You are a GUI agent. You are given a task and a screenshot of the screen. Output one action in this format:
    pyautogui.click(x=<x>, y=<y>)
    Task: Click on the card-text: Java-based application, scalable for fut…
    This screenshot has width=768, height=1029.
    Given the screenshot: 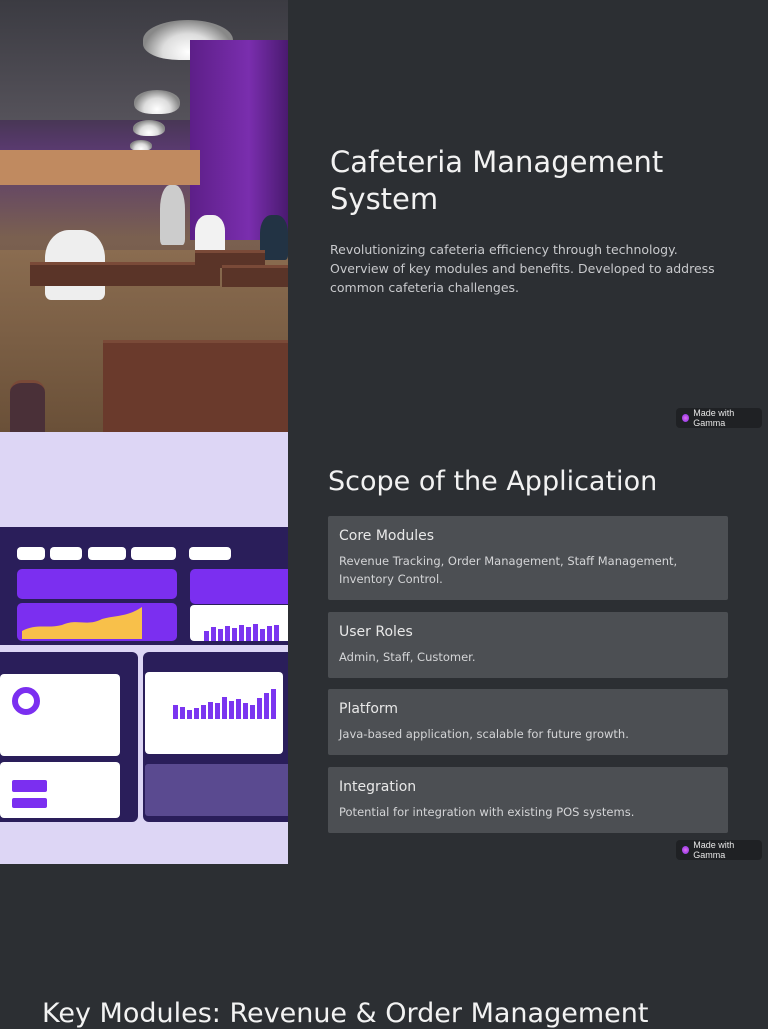 What is the action you would take?
    pyautogui.click(x=484, y=734)
    